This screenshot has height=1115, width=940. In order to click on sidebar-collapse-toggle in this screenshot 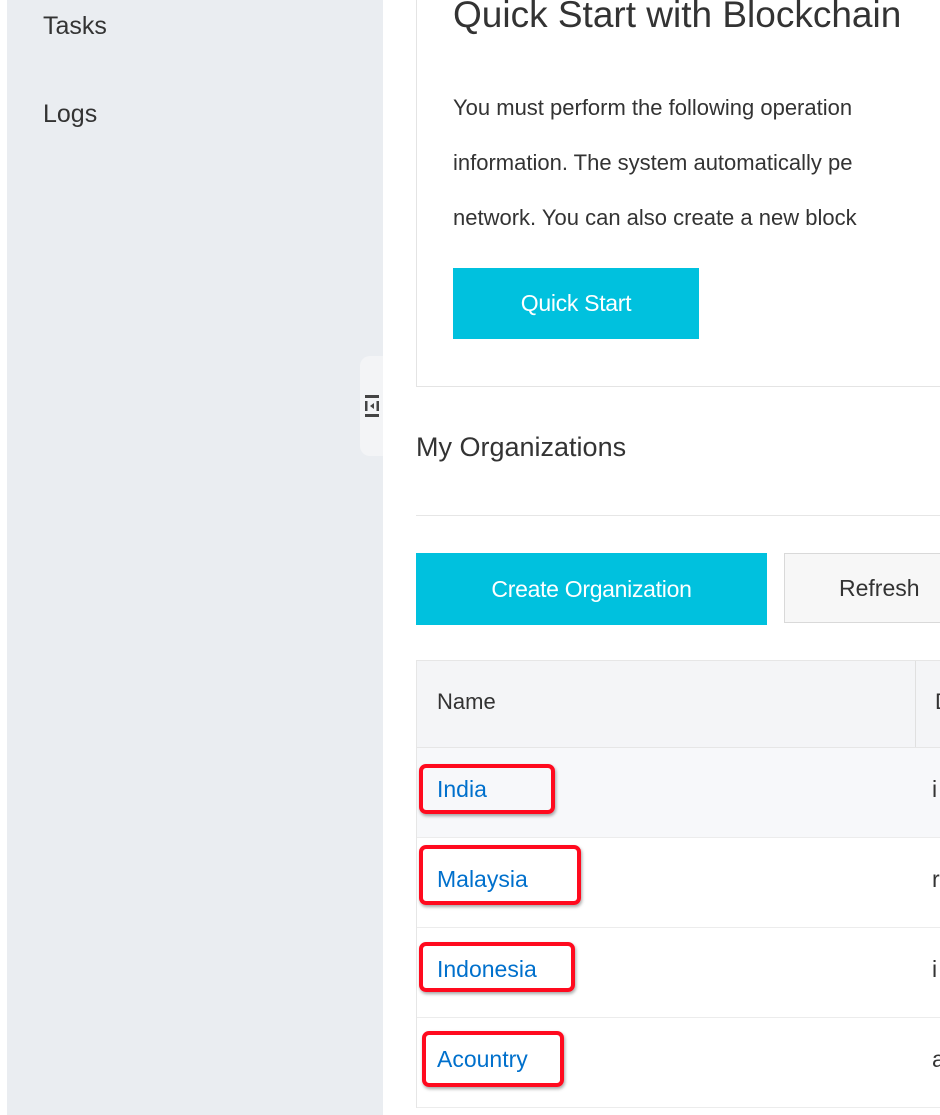, I will do `click(372, 406)`.